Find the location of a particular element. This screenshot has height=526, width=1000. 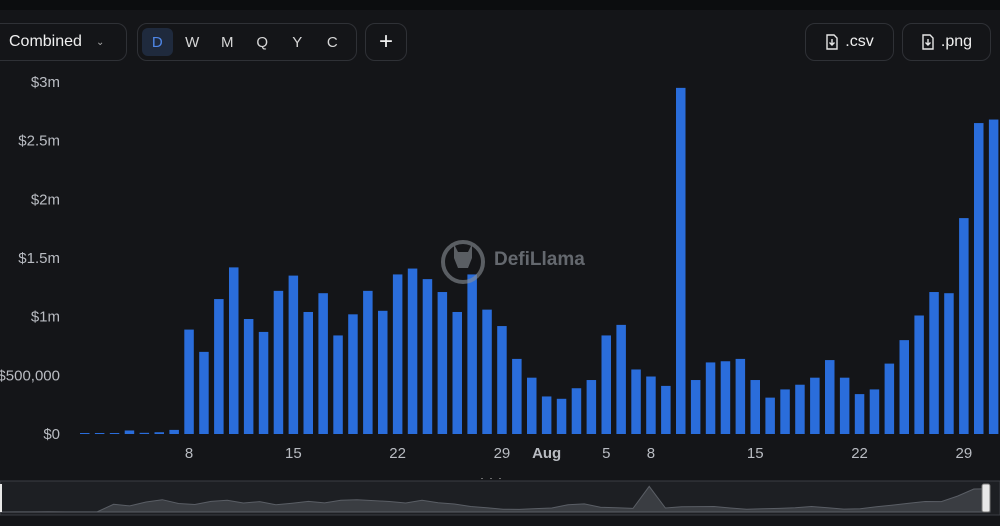

y-tick-label: $500,000 is located at coordinates (30, 375).